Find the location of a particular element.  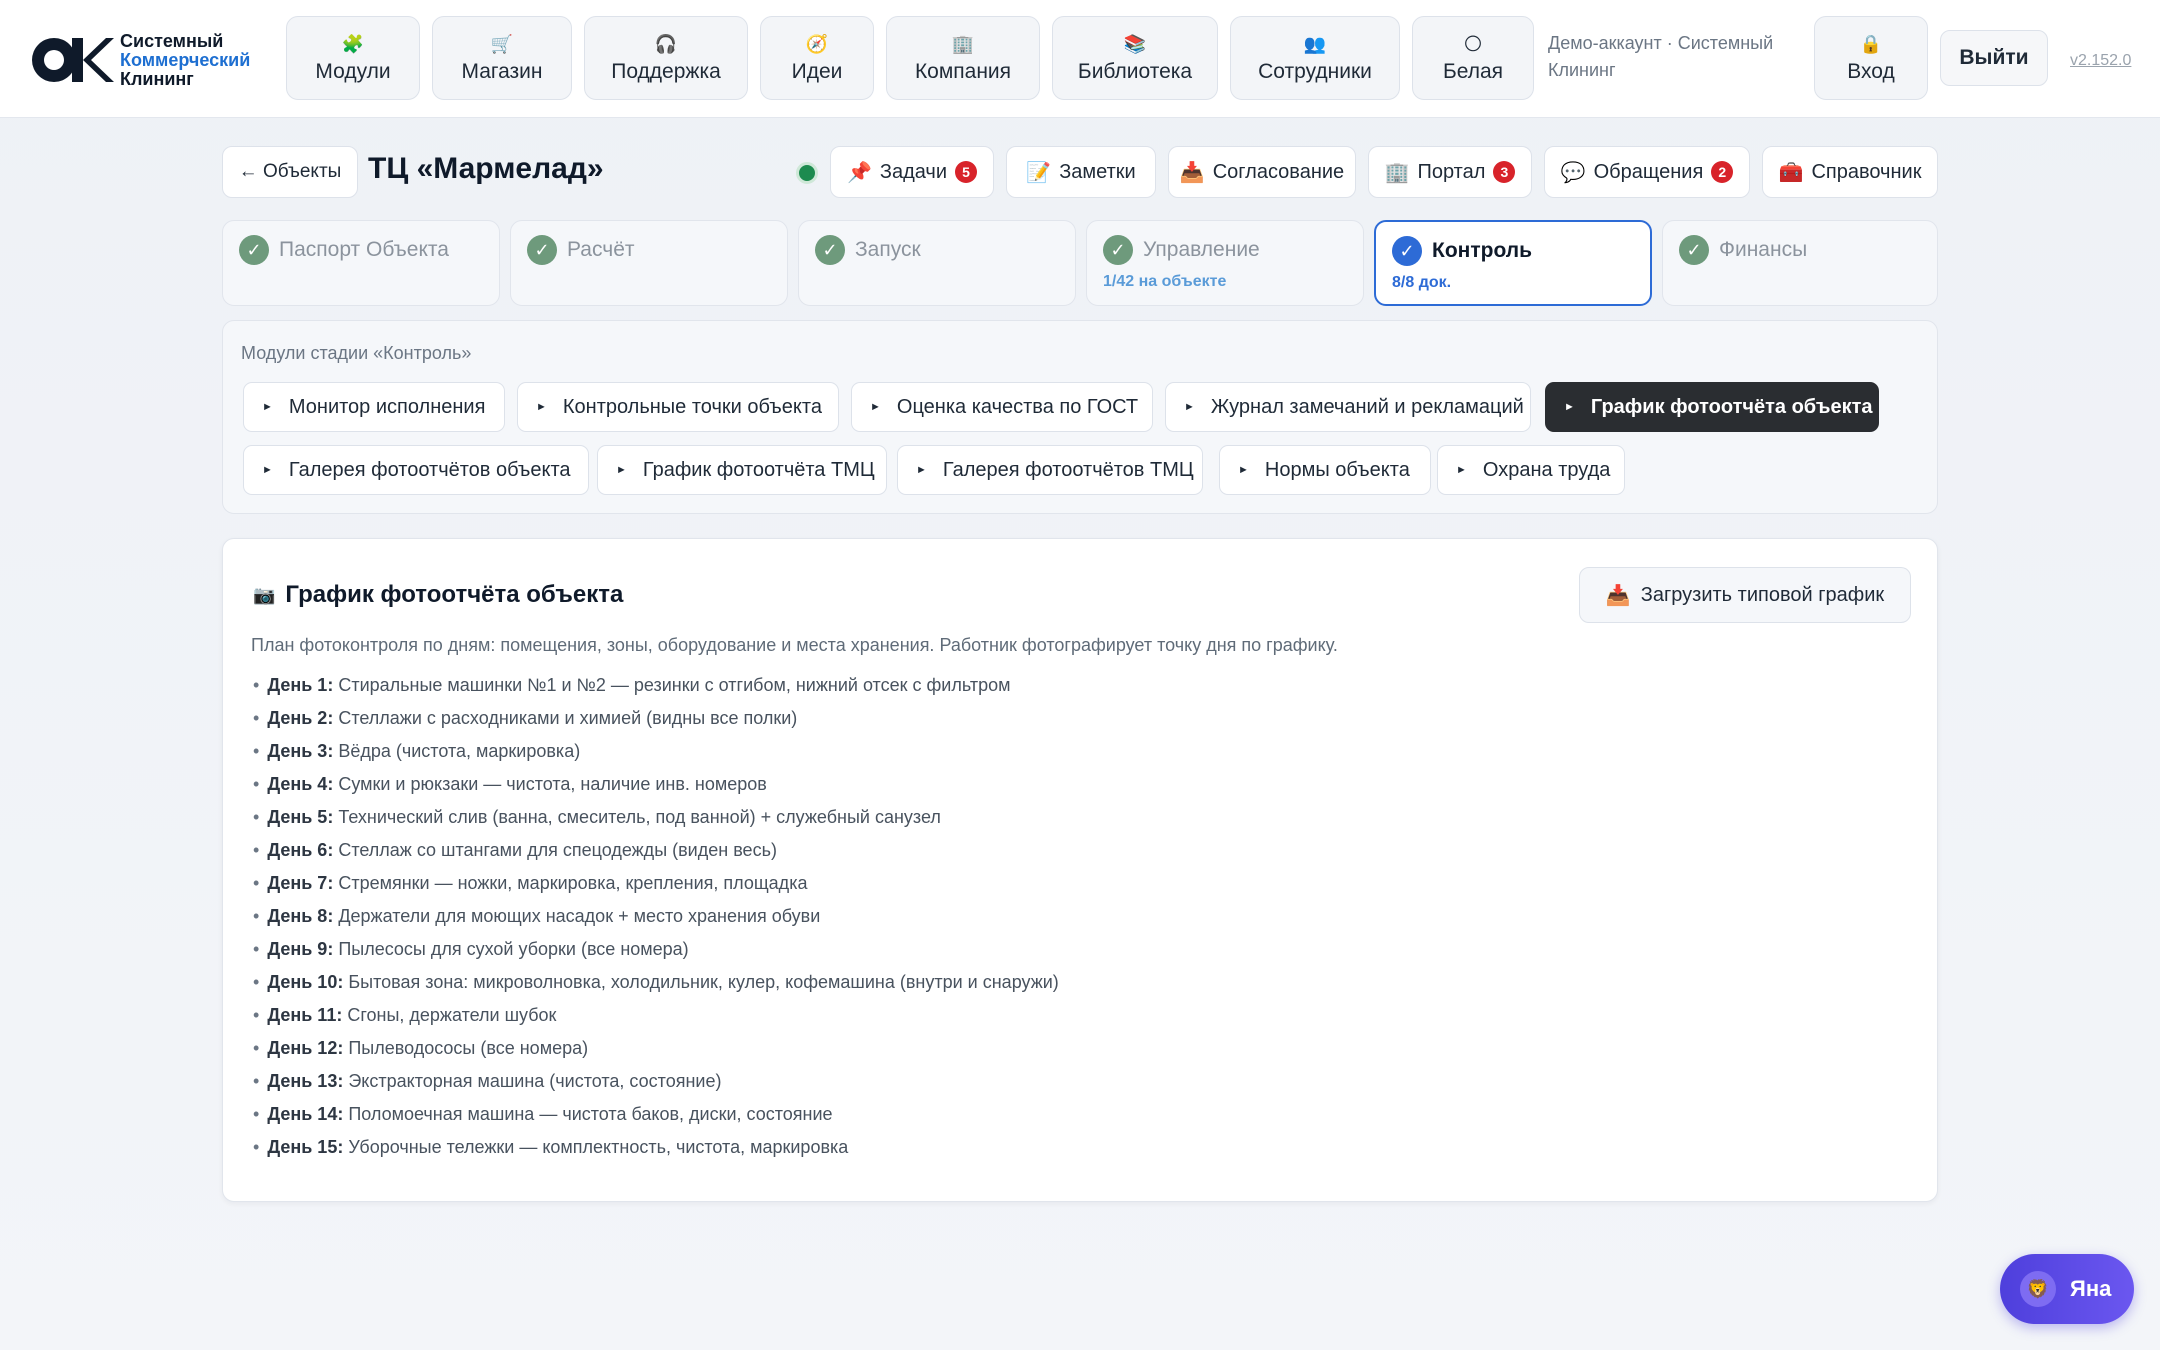

approval-button: 📥 Согласование is located at coordinates (1262, 172).